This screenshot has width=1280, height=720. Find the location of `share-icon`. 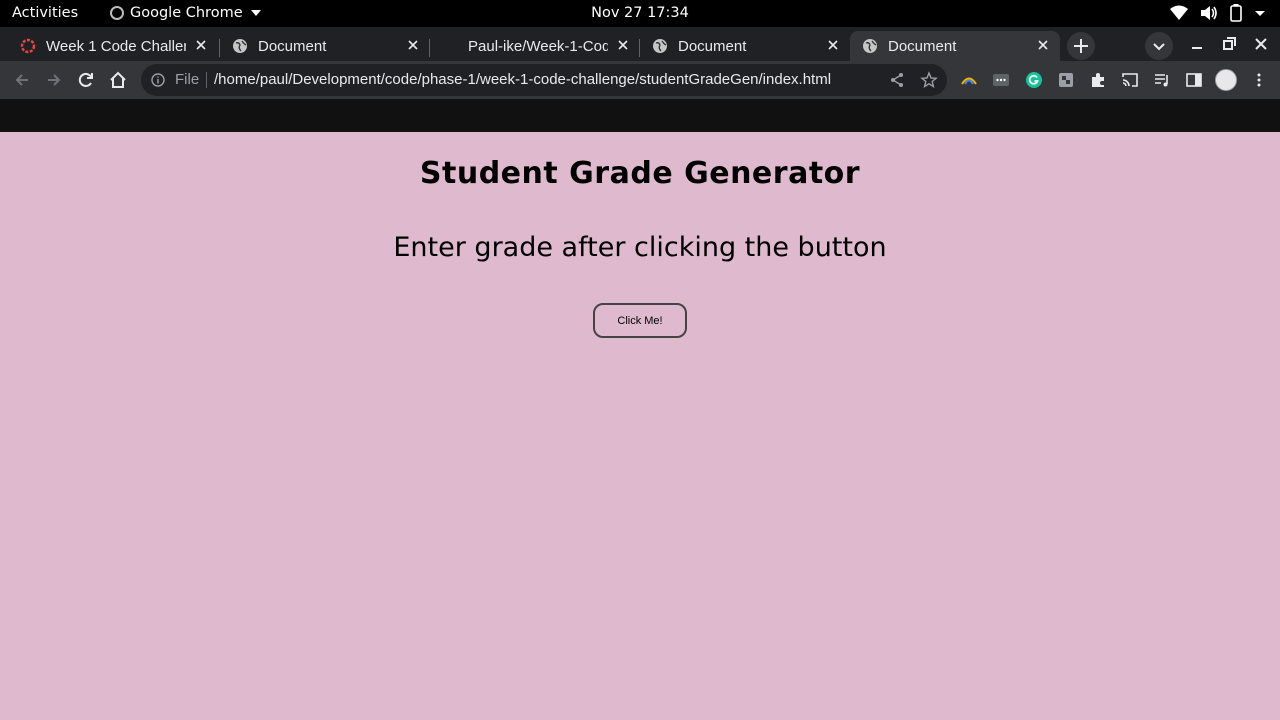

share-icon is located at coordinates (897, 80).